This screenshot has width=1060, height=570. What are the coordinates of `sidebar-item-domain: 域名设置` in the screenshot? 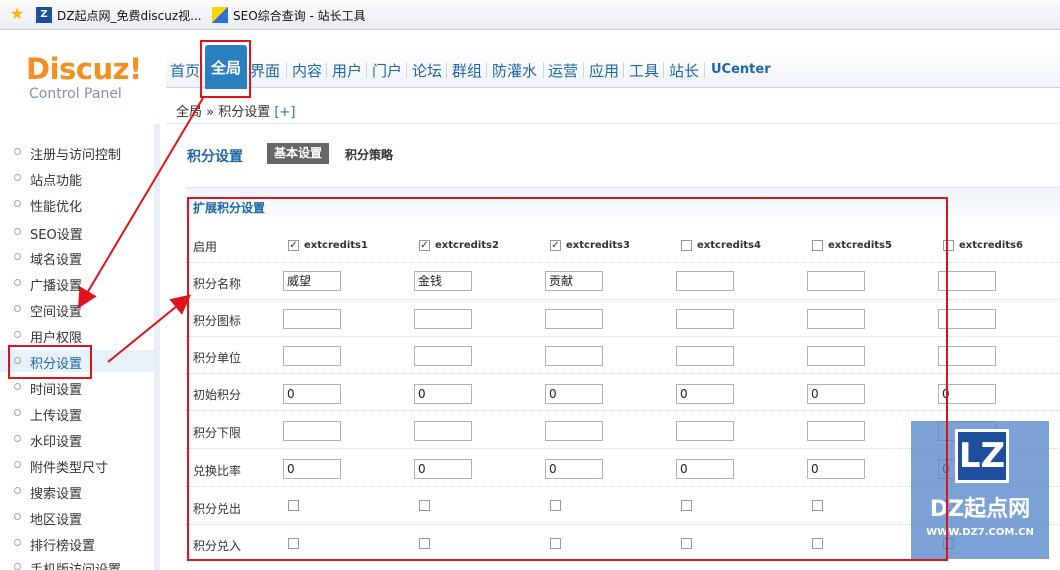 It's located at (77, 257).